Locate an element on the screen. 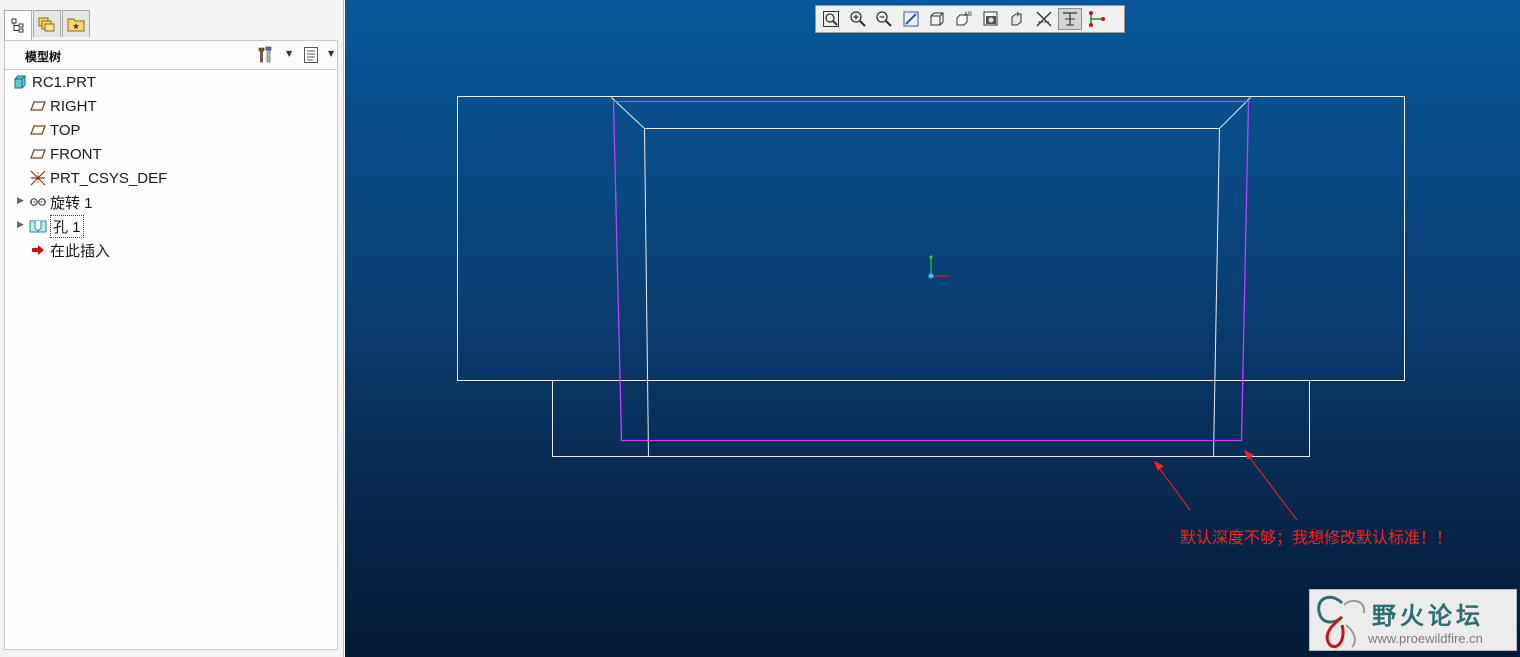  tab-favorites is located at coordinates (76, 23).